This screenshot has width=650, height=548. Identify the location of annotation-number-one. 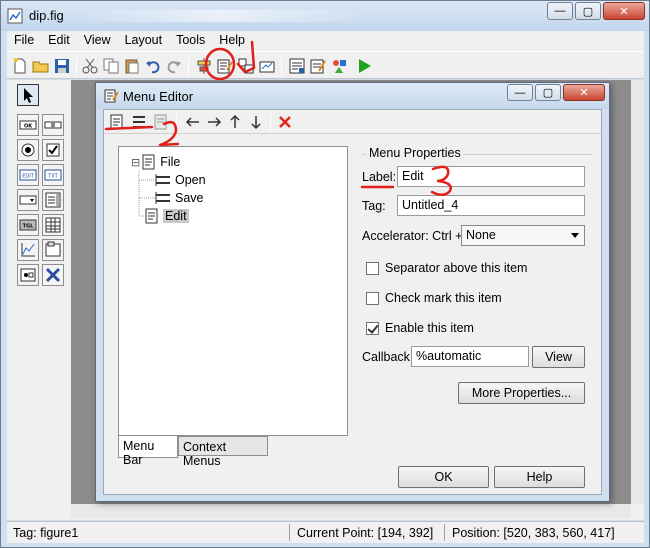
(246, 57).